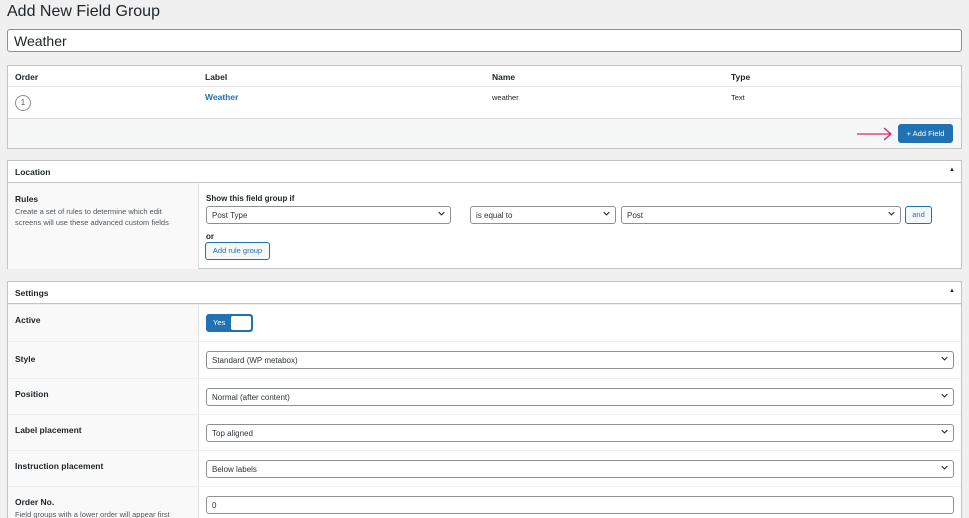 The height and width of the screenshot is (518, 969). Describe the element at coordinates (580, 469) in the screenshot. I see `instruction-placement-select: Below labels` at that location.